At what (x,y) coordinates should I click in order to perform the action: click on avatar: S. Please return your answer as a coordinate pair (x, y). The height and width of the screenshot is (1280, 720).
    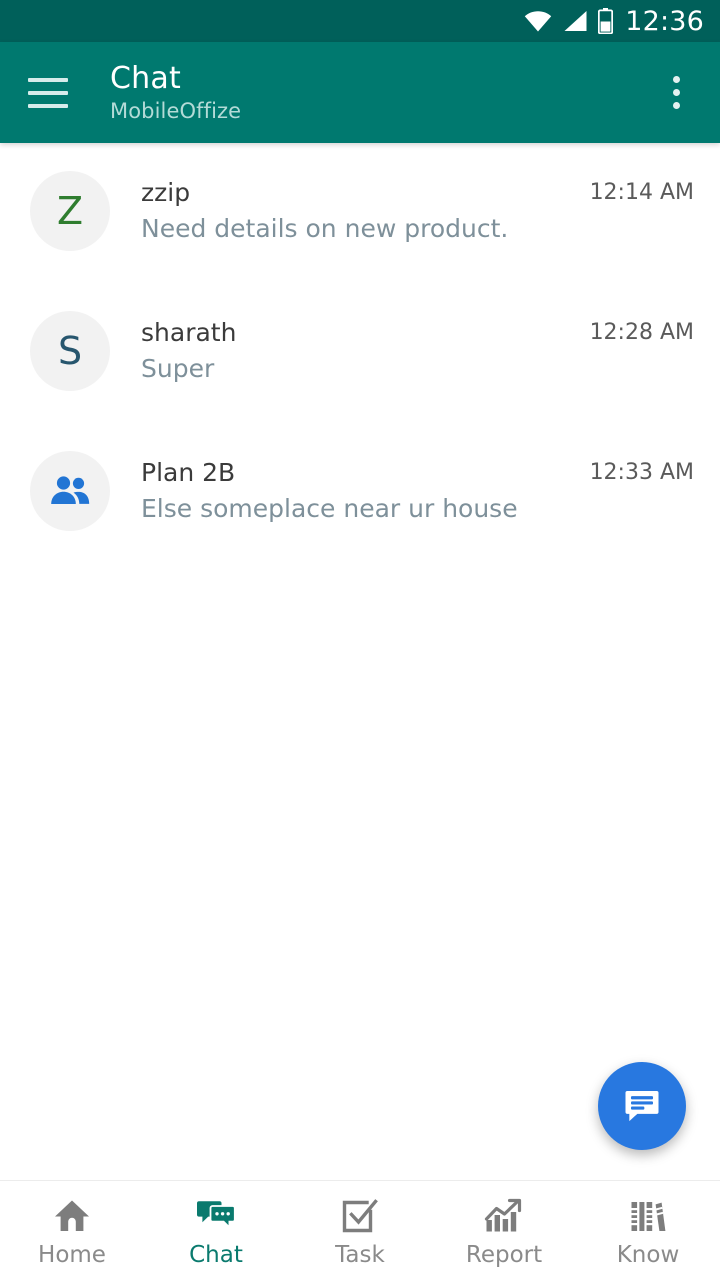
    Looking at the image, I should click on (70, 351).